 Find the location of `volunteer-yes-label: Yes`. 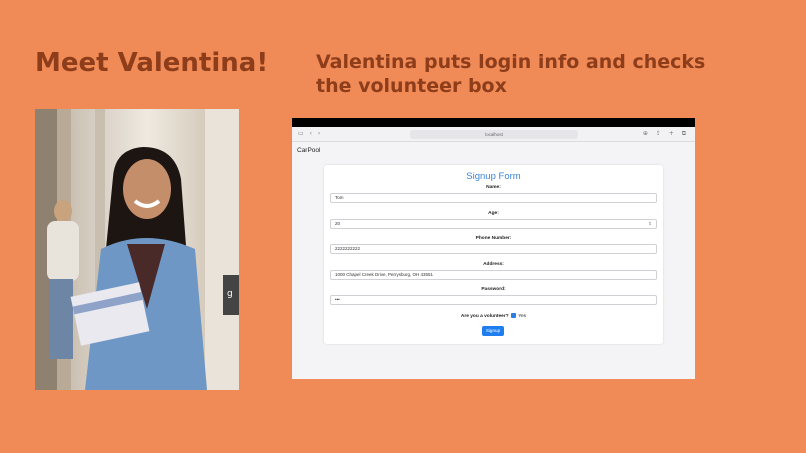

volunteer-yes-label: Yes is located at coordinates (522, 316).